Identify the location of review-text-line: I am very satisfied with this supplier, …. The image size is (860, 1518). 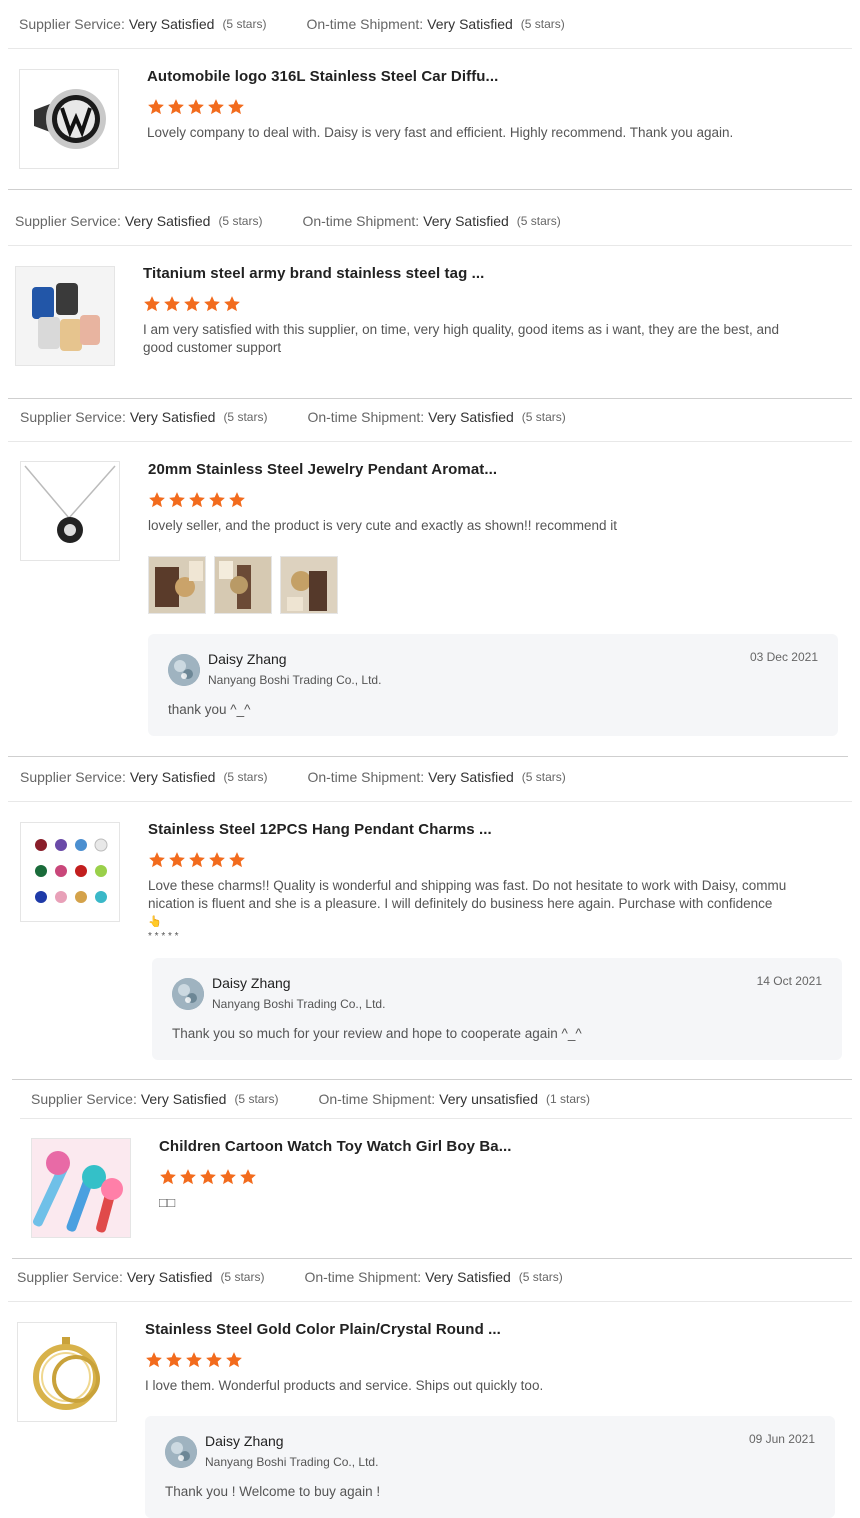
(461, 329).